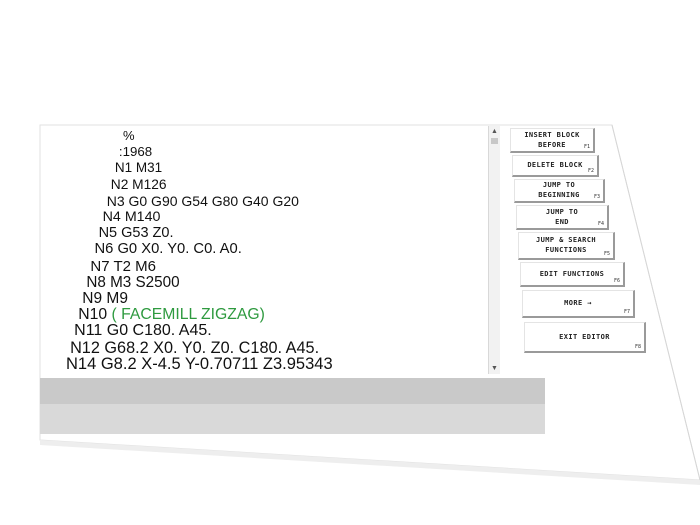 The height and width of the screenshot is (525, 700). Describe the element at coordinates (562, 221) in the screenshot. I see `function-key-label: END` at that location.